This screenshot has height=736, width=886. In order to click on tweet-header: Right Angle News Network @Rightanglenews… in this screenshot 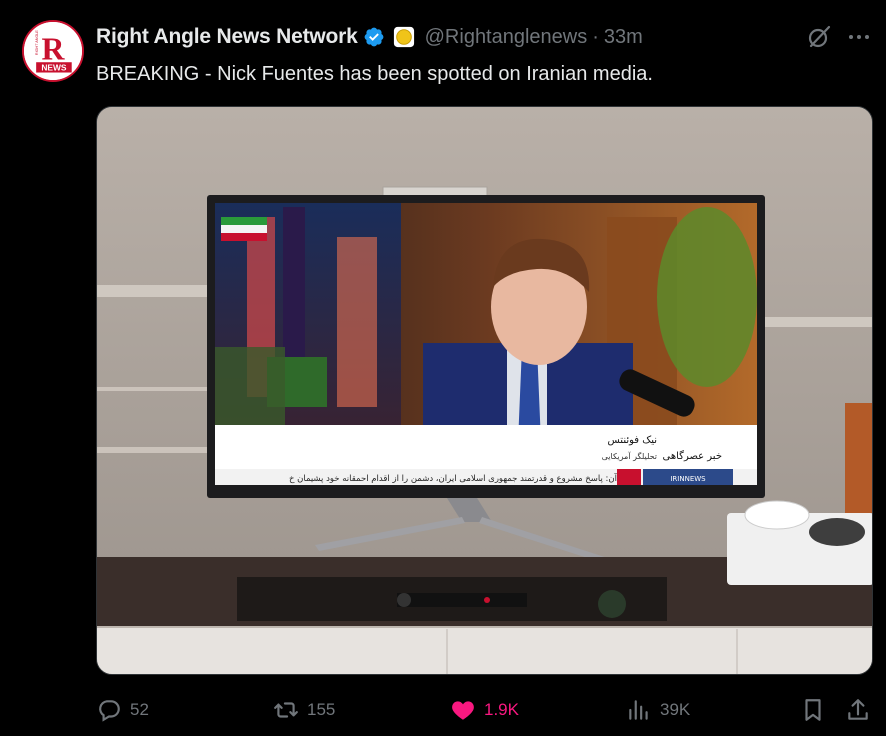, I will do `click(491, 37)`.